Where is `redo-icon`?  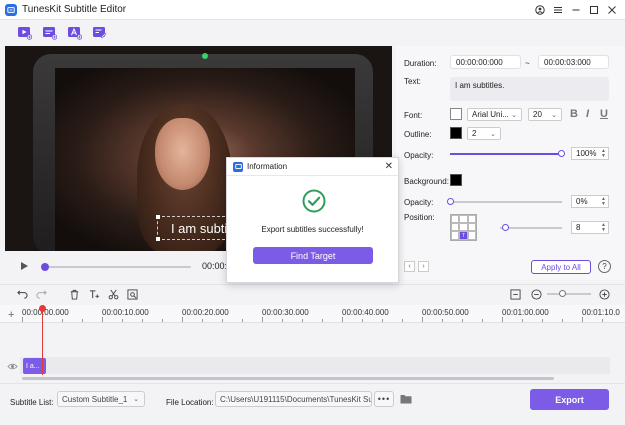 redo-icon is located at coordinates (41, 294).